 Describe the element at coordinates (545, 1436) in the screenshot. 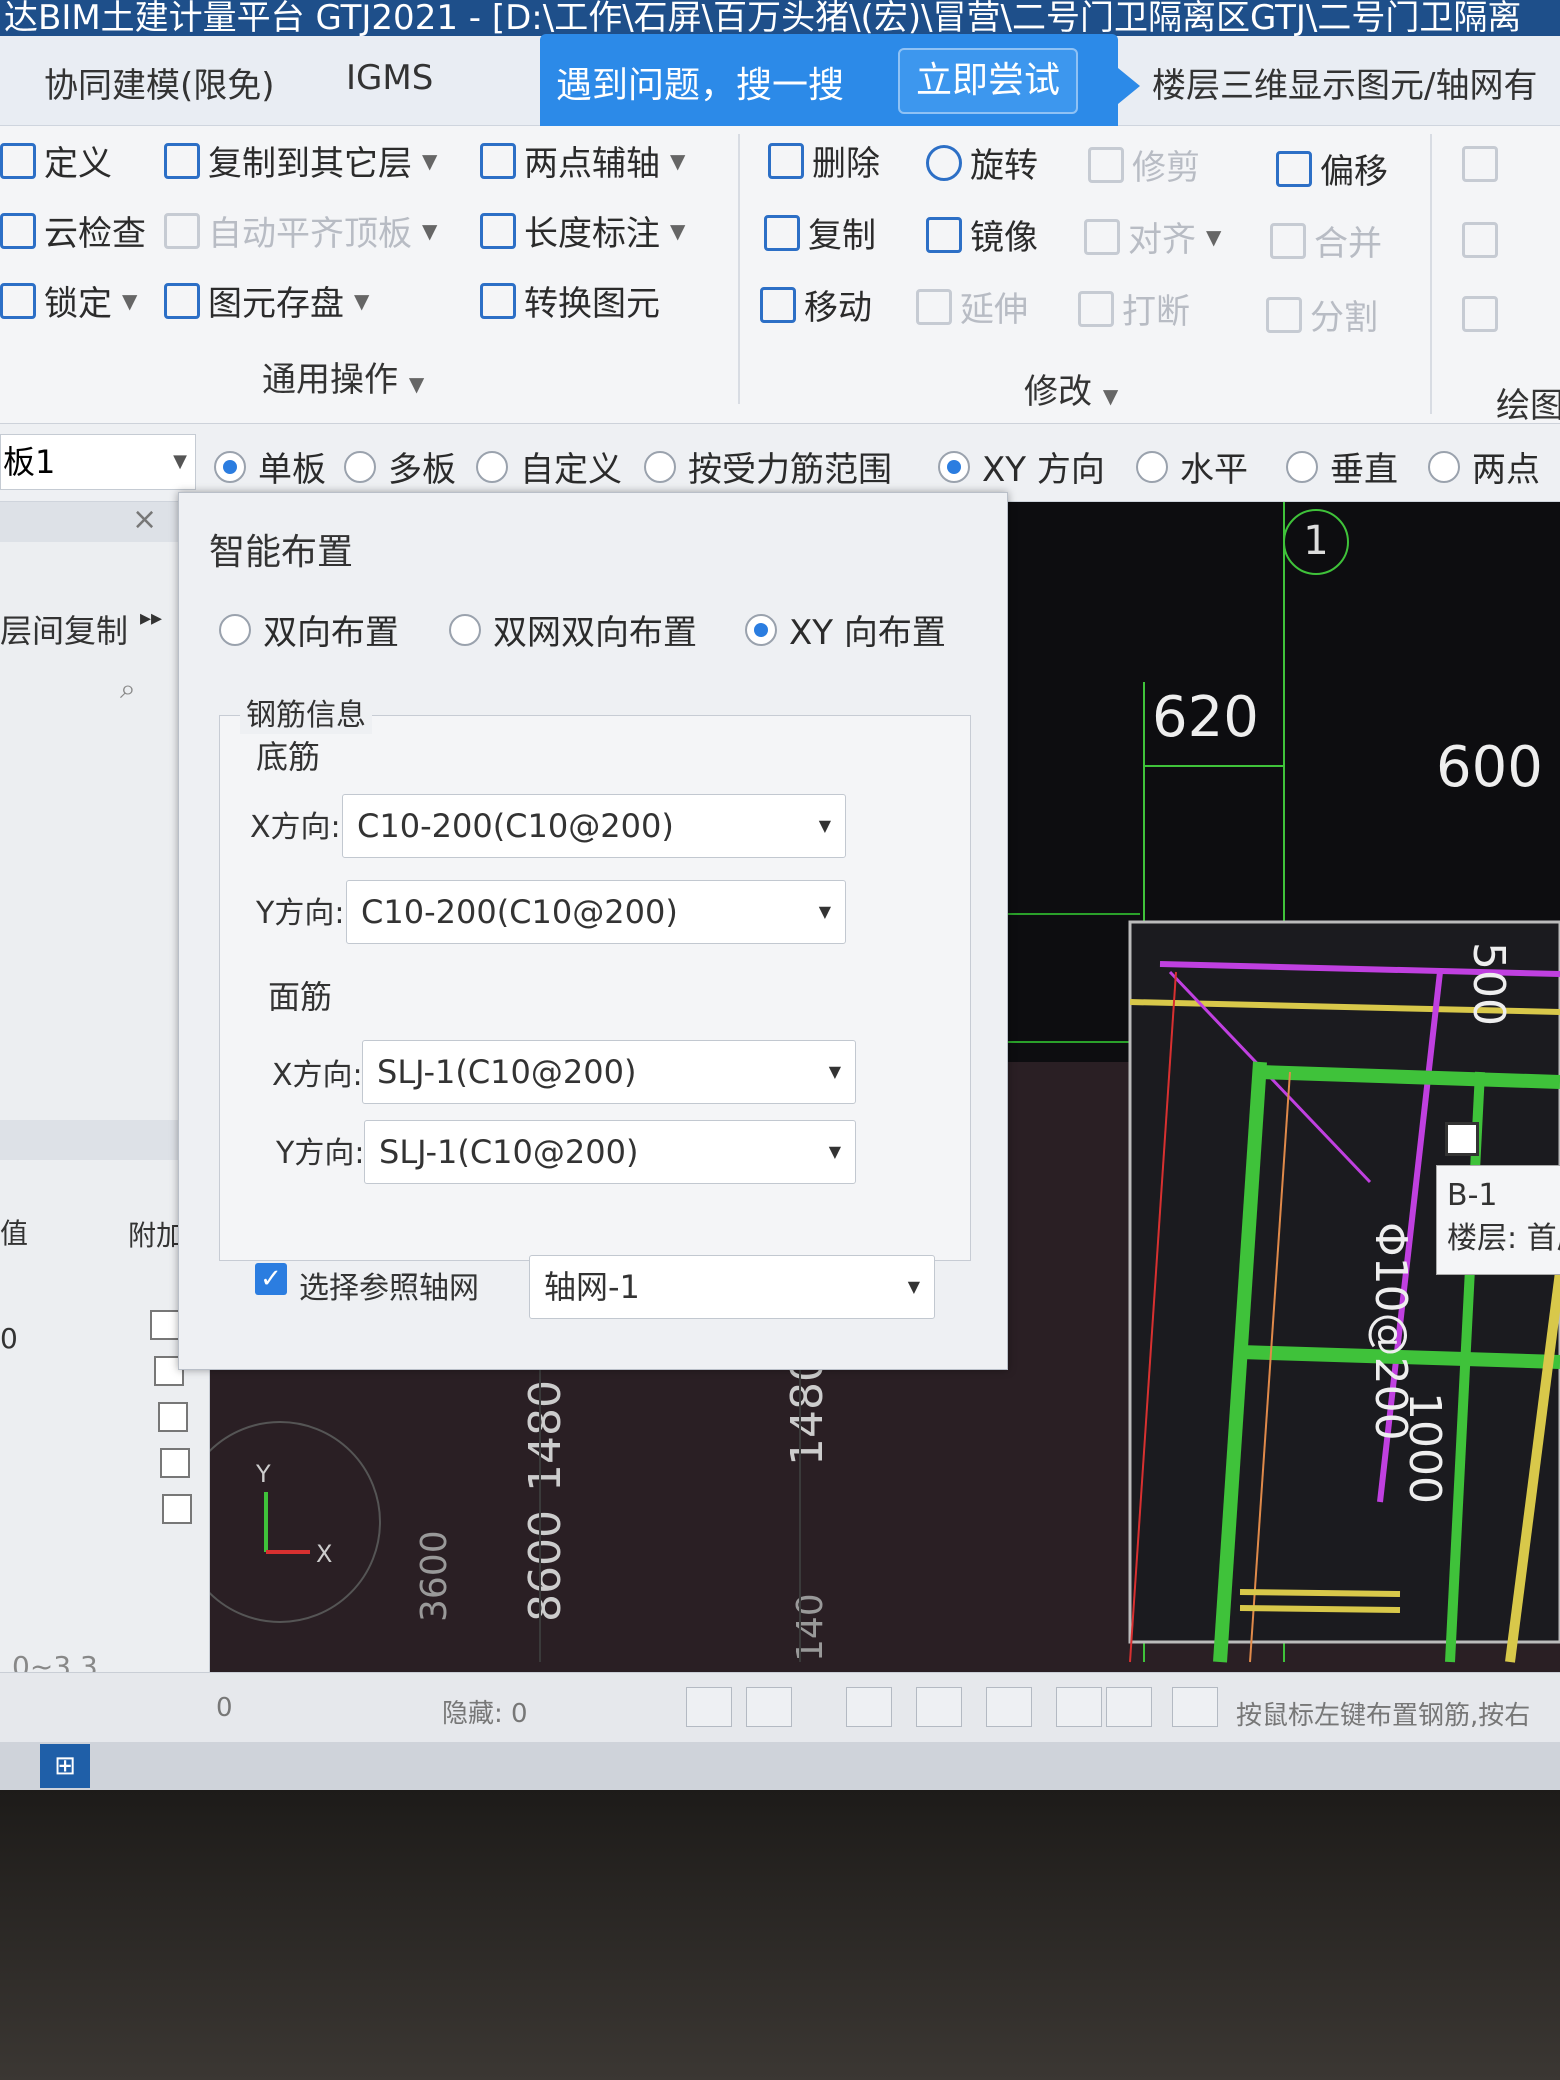

I see `dim-1480: 1480` at that location.